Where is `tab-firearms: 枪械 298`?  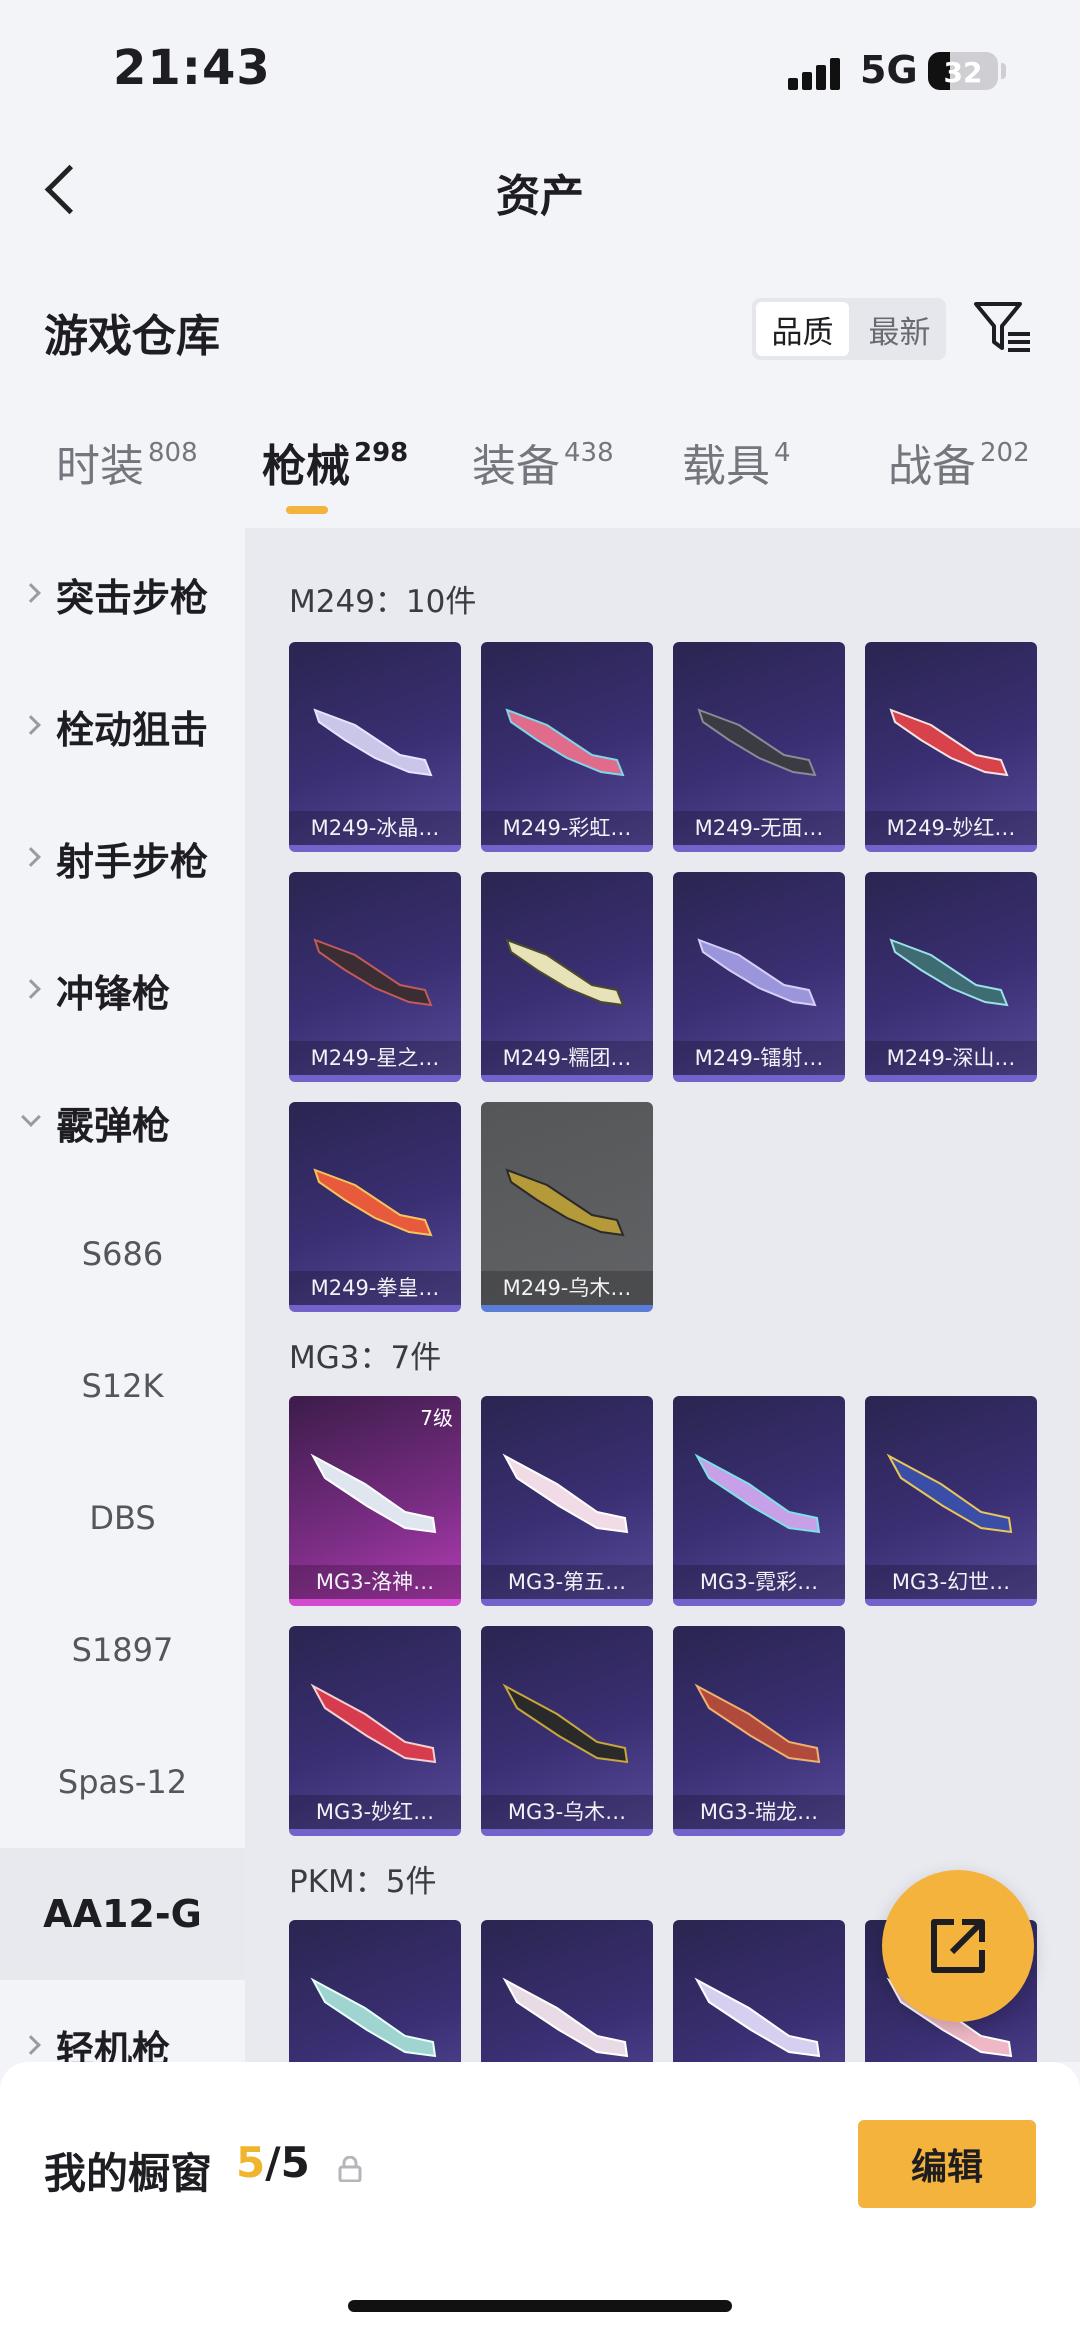 tab-firearms: 枪械 298 is located at coordinates (335, 462).